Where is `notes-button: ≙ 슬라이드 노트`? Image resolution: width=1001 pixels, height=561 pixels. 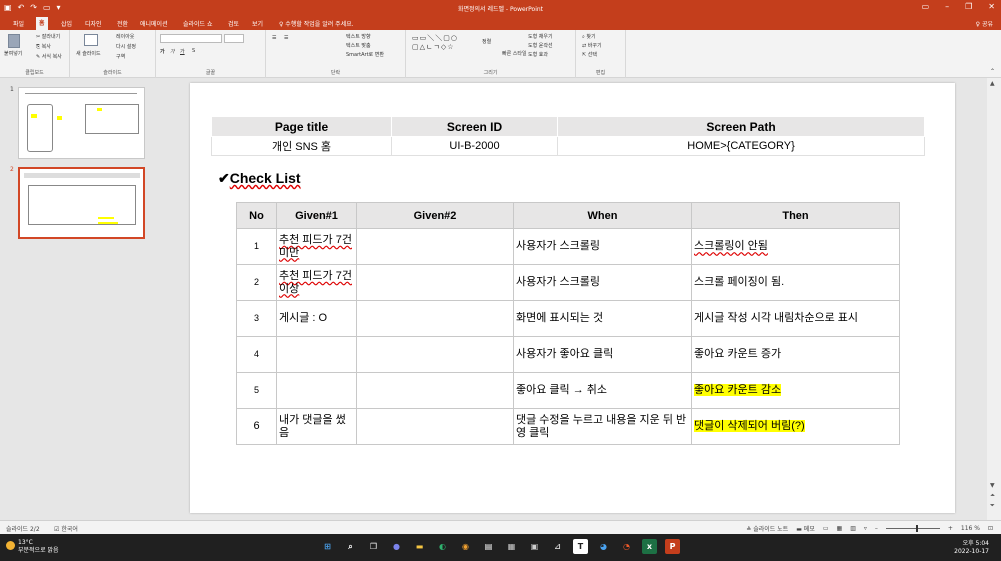 notes-button: ≙ 슬라이드 노트 is located at coordinates (767, 528).